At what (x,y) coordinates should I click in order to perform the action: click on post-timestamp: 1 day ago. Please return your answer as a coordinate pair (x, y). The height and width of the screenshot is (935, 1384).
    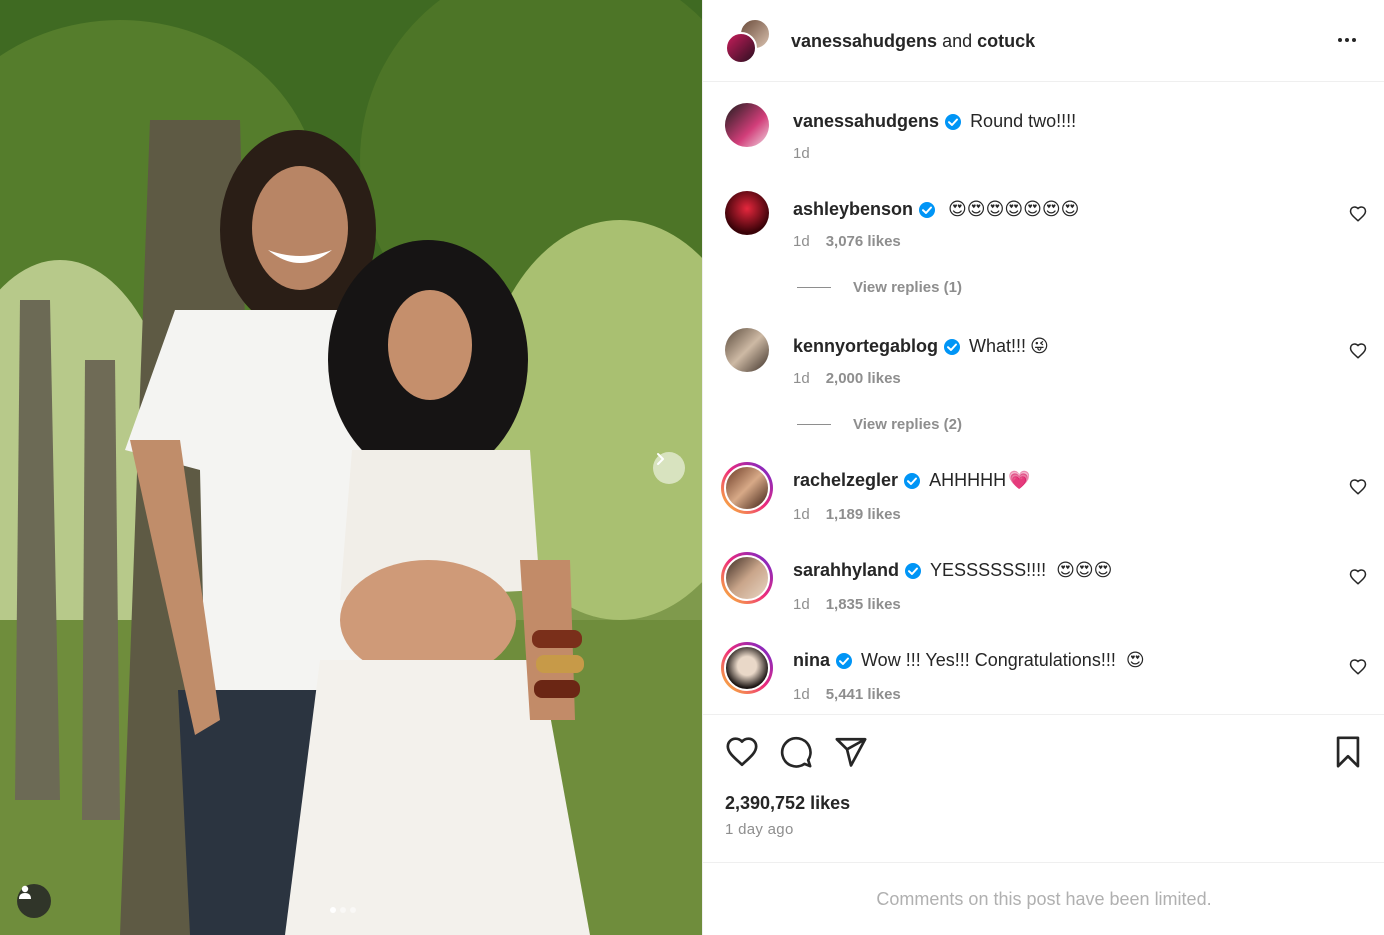
    Looking at the image, I should click on (759, 829).